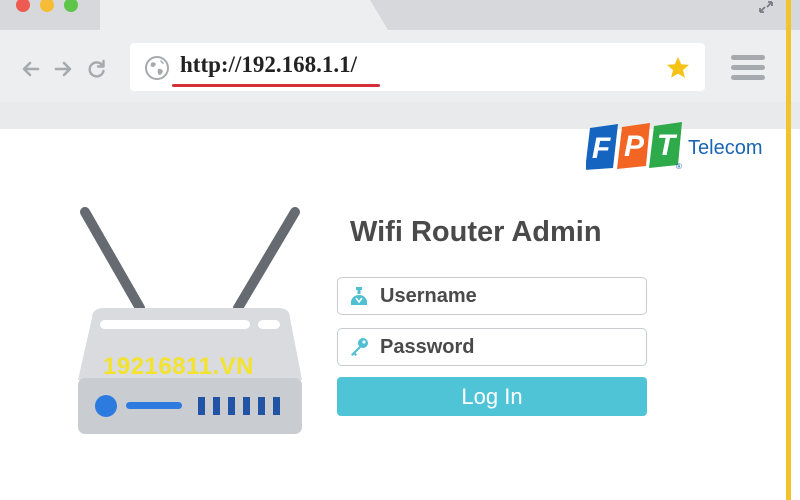  Describe the element at coordinates (157, 68) in the screenshot. I see `globe-icon` at that location.